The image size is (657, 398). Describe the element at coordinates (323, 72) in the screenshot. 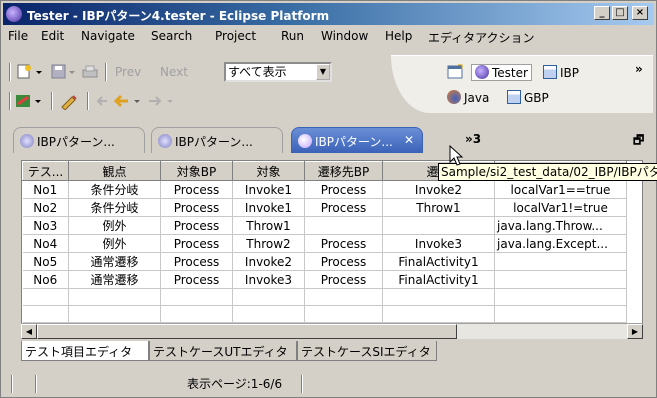

I see `chevron-down-icon: ▼` at that location.